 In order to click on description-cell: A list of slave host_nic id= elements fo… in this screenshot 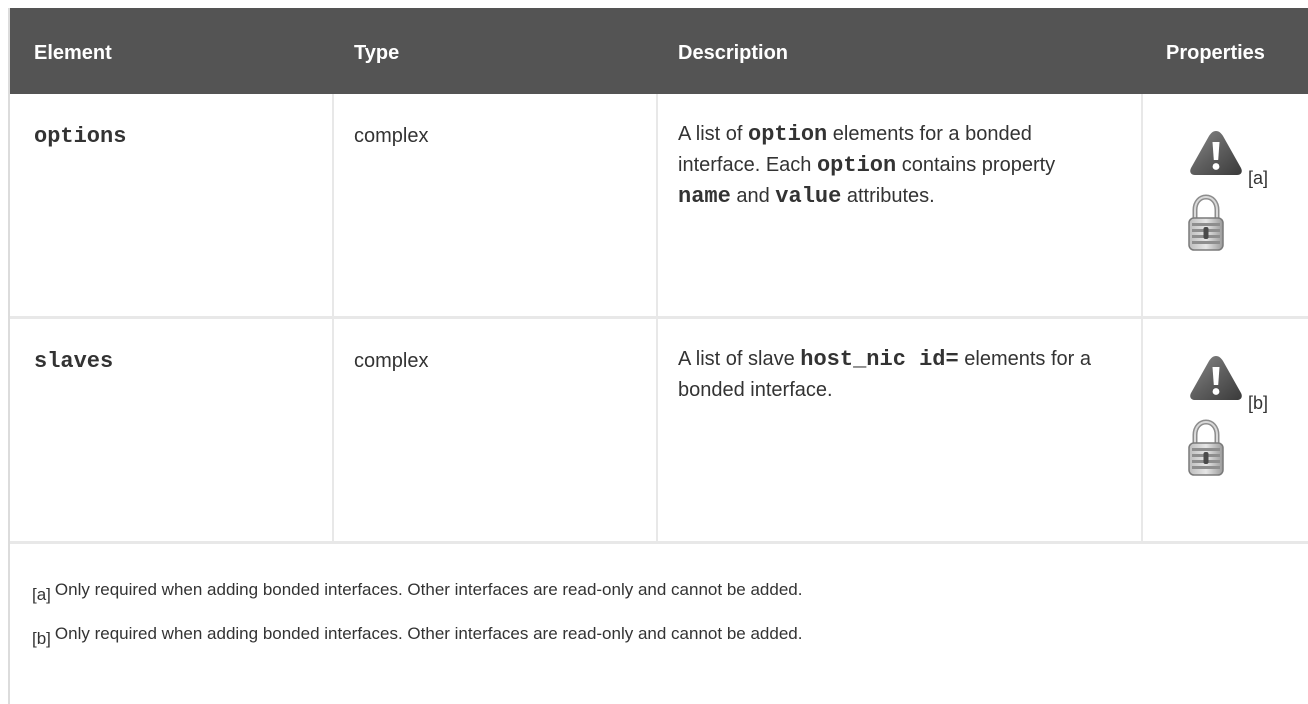, I will do `click(888, 442)`.